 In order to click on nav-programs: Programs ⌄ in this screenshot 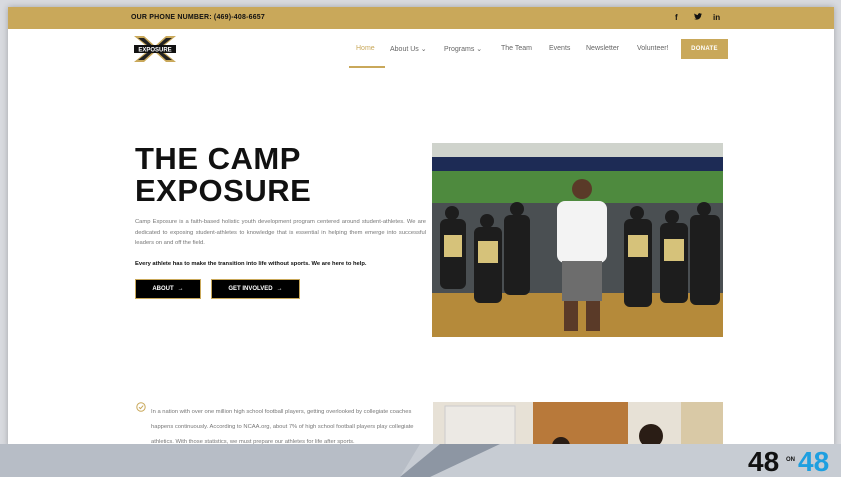, I will do `click(463, 49)`.